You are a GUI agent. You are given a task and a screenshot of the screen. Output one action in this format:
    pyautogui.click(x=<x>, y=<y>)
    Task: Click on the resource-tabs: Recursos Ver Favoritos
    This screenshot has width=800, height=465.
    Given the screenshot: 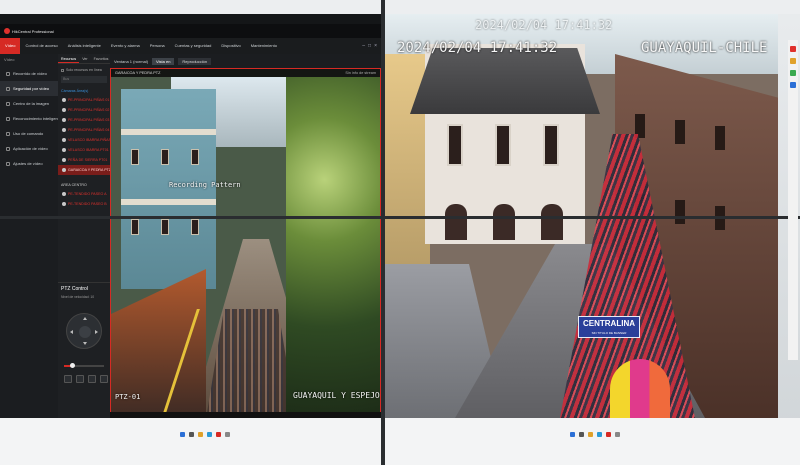 What is the action you would take?
    pyautogui.click(x=84, y=59)
    